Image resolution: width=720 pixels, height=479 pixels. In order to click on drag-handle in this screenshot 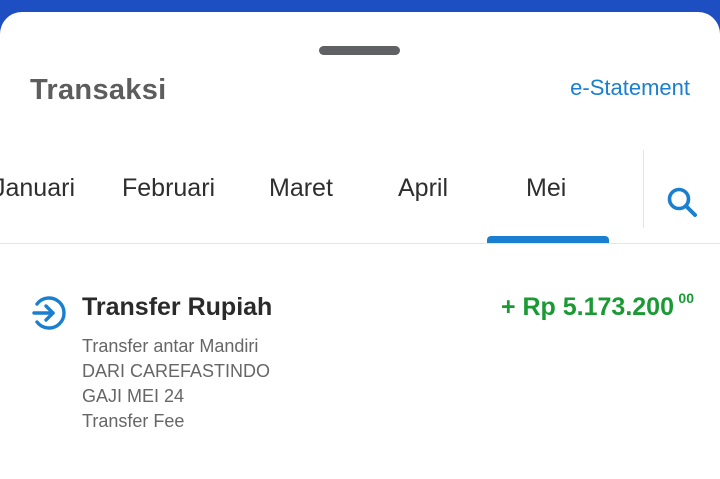, I will do `click(359, 50)`.